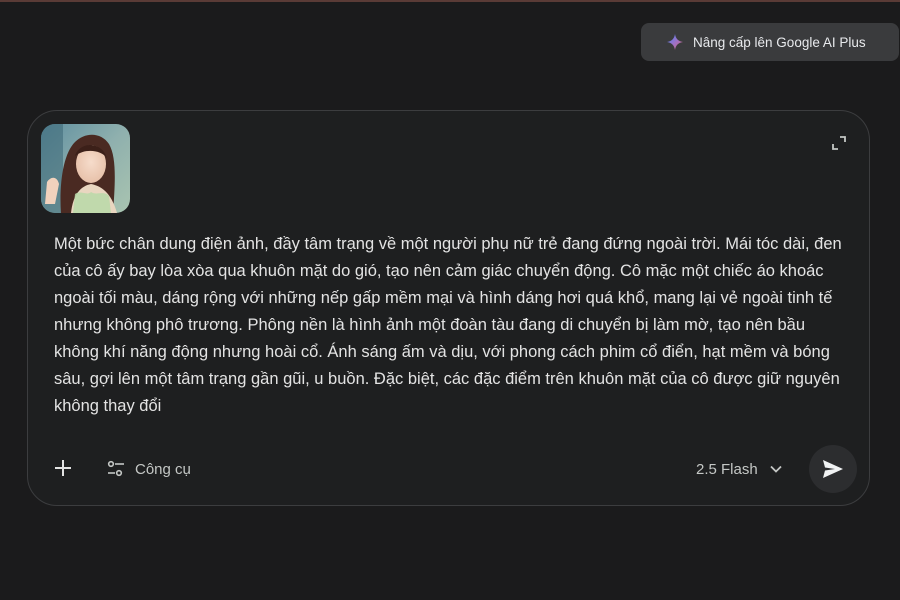 The image size is (900, 600). What do you see at coordinates (115, 468) in the screenshot?
I see `tune-icon` at bounding box center [115, 468].